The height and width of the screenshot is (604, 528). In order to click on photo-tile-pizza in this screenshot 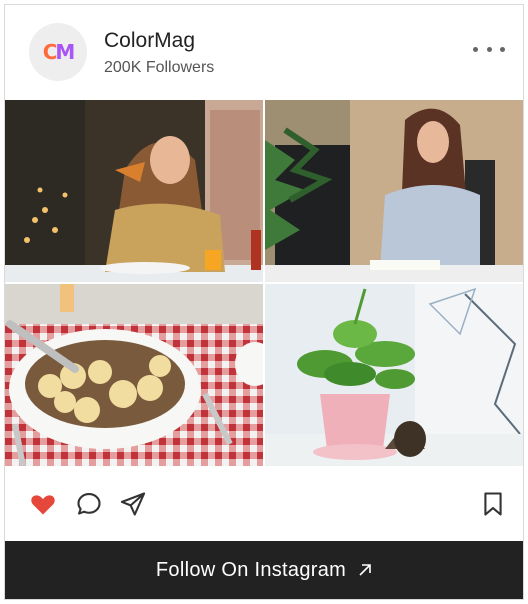, I will do `click(134, 191)`.